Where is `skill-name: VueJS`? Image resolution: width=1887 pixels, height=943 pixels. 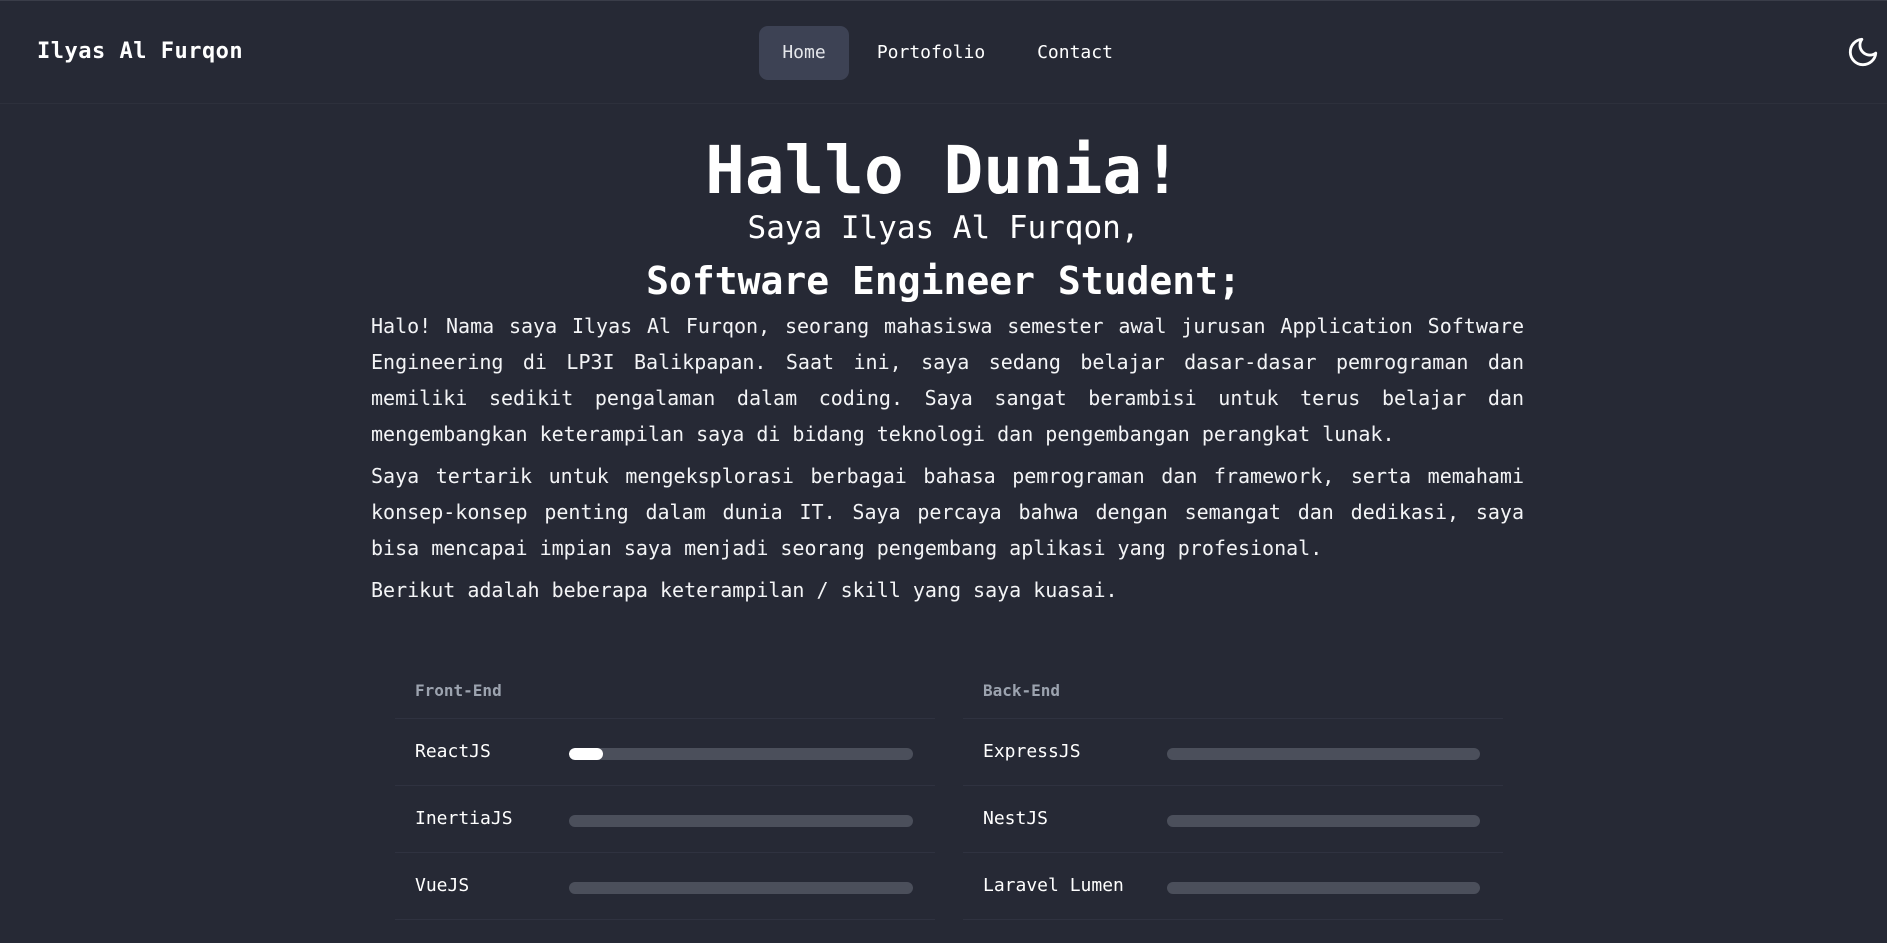
skill-name: VueJS is located at coordinates (442, 885).